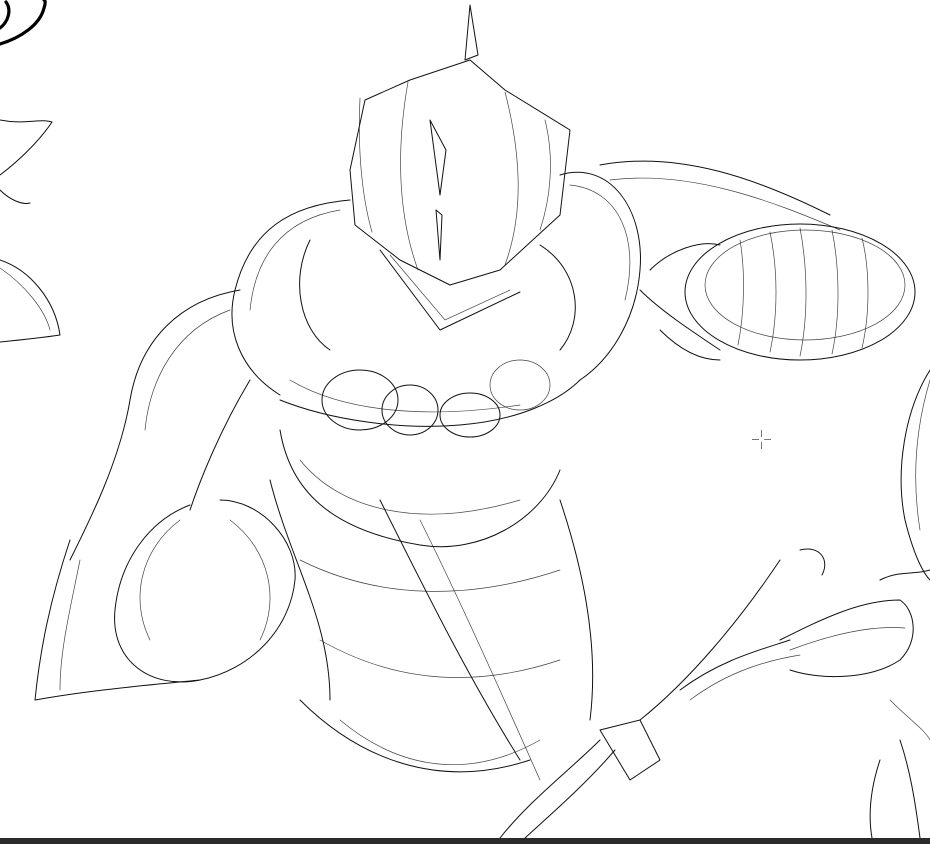 This screenshot has height=844, width=930. Describe the element at coordinates (465, 841) in the screenshot. I see `bottom-scroll-bar` at that location.